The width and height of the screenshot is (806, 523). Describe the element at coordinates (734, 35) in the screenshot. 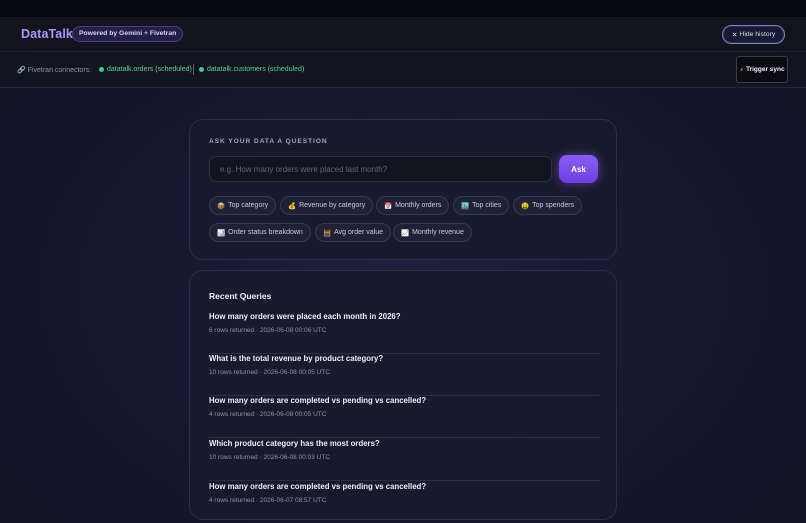

I see `close-icon: ✕` at that location.